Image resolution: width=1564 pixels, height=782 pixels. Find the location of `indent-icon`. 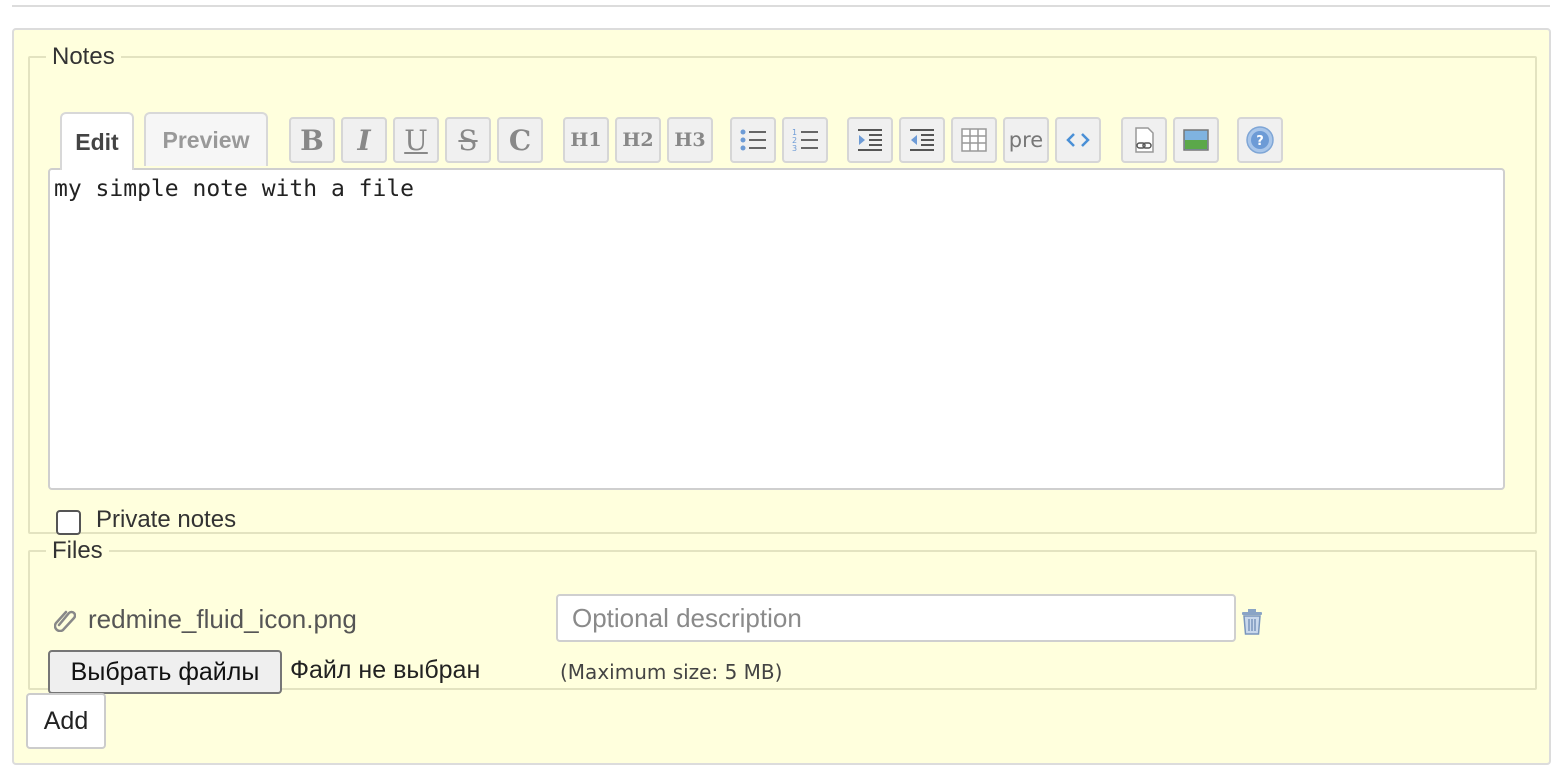

indent-icon is located at coordinates (870, 140).